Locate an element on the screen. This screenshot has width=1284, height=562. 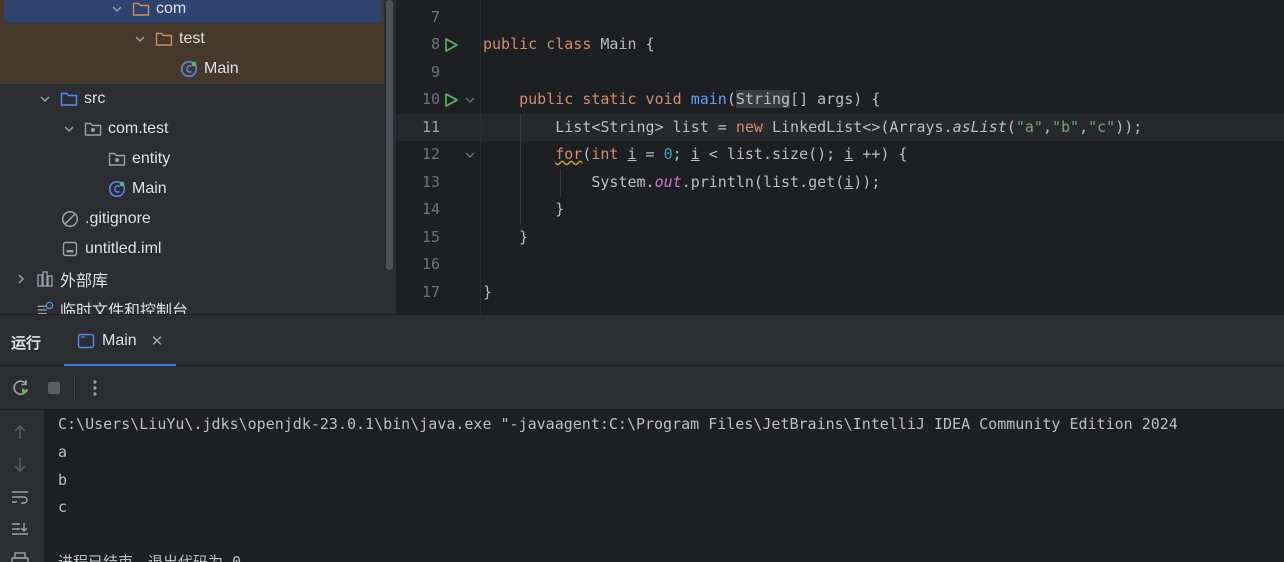
more-options-icon is located at coordinates (95, 388).